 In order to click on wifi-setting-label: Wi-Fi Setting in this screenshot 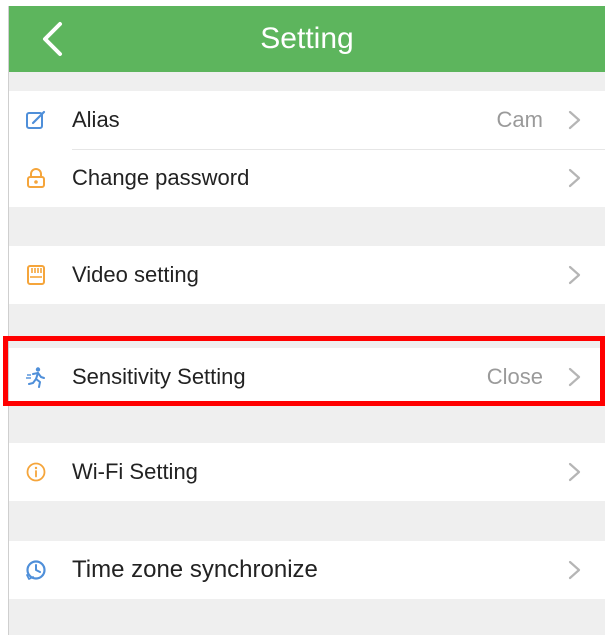, I will do `click(135, 471)`.